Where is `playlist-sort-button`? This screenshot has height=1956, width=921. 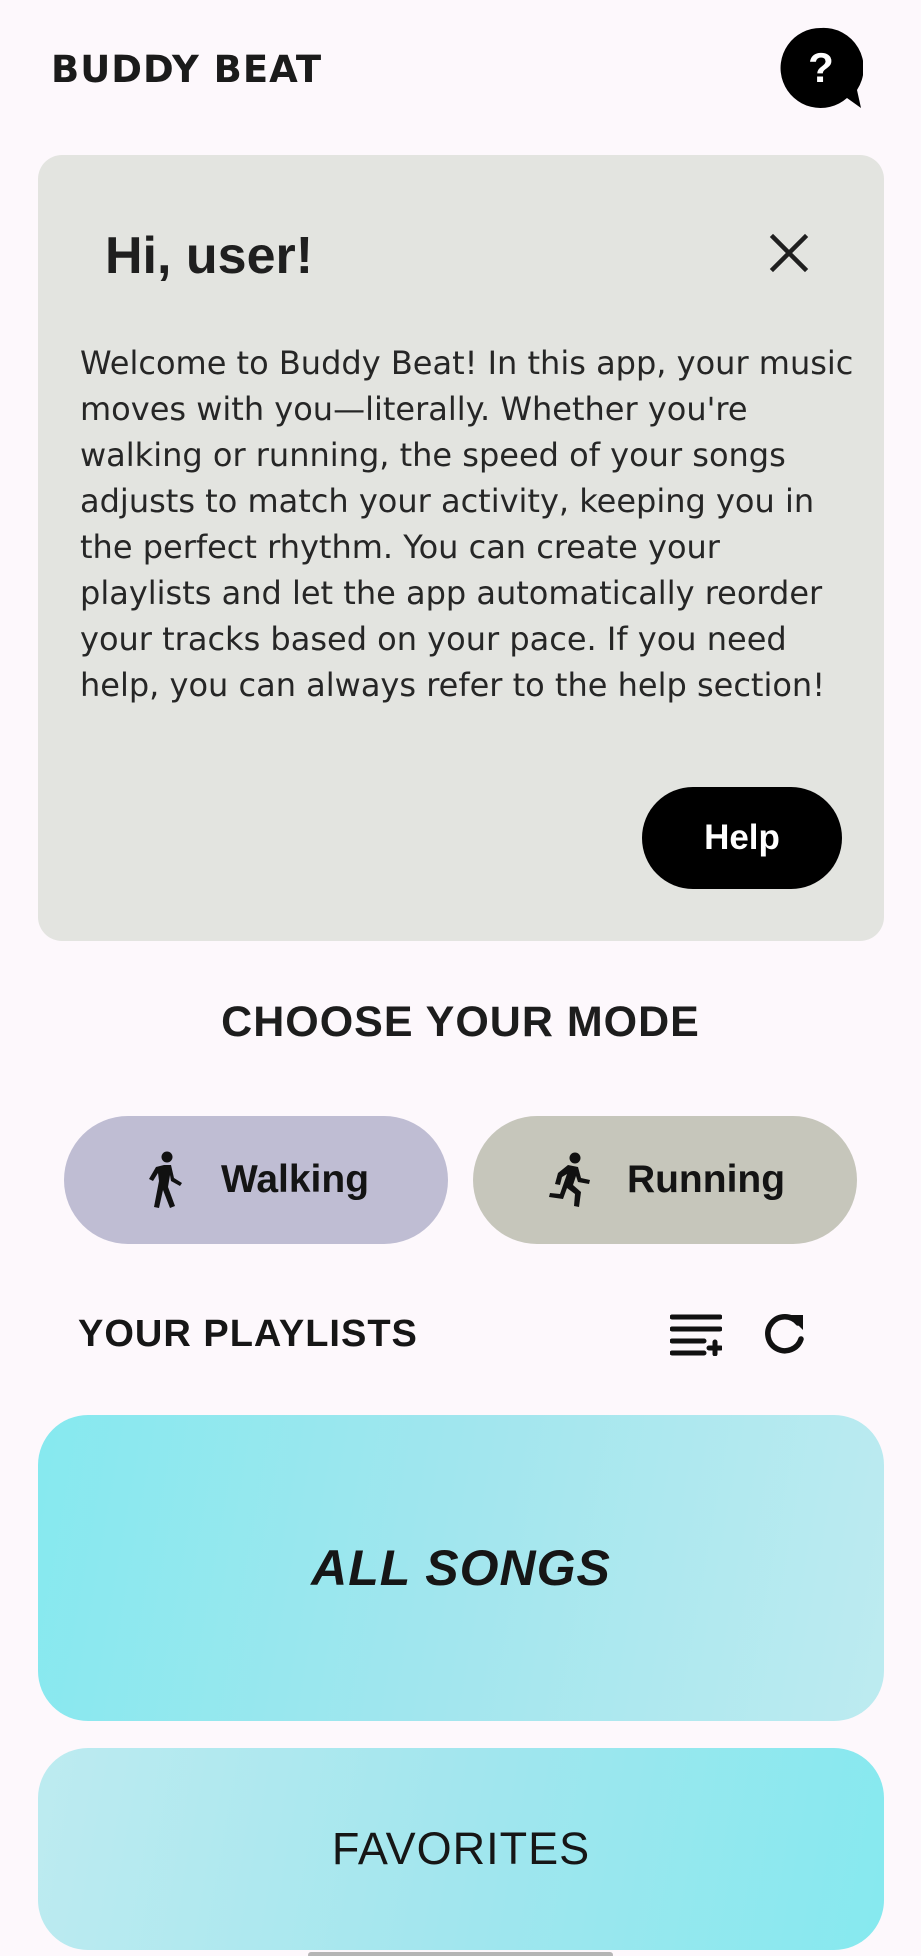
playlist-sort-button is located at coordinates (696, 1334).